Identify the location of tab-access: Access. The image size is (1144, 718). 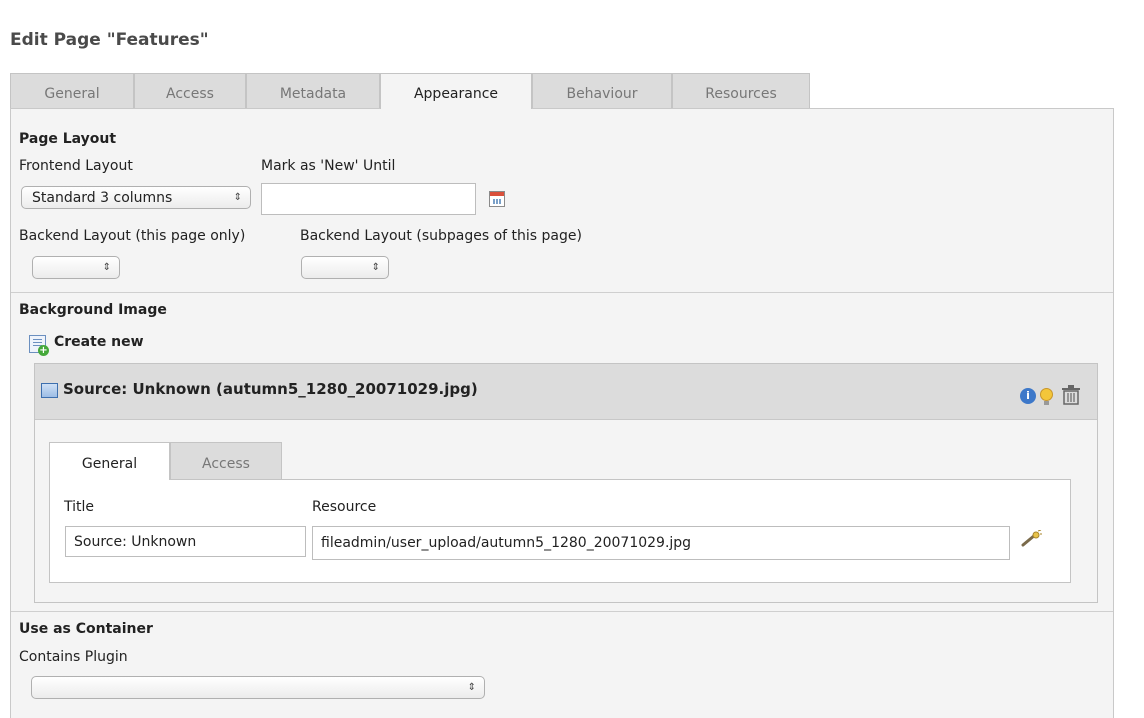
(190, 90).